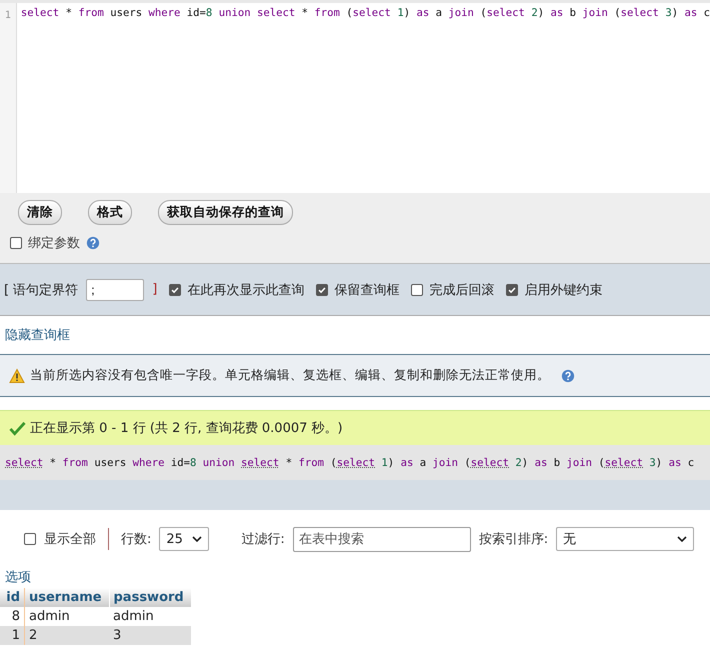 The width and height of the screenshot is (710, 658). I want to click on delimiter-label: [ 语句定界符, so click(41, 290).